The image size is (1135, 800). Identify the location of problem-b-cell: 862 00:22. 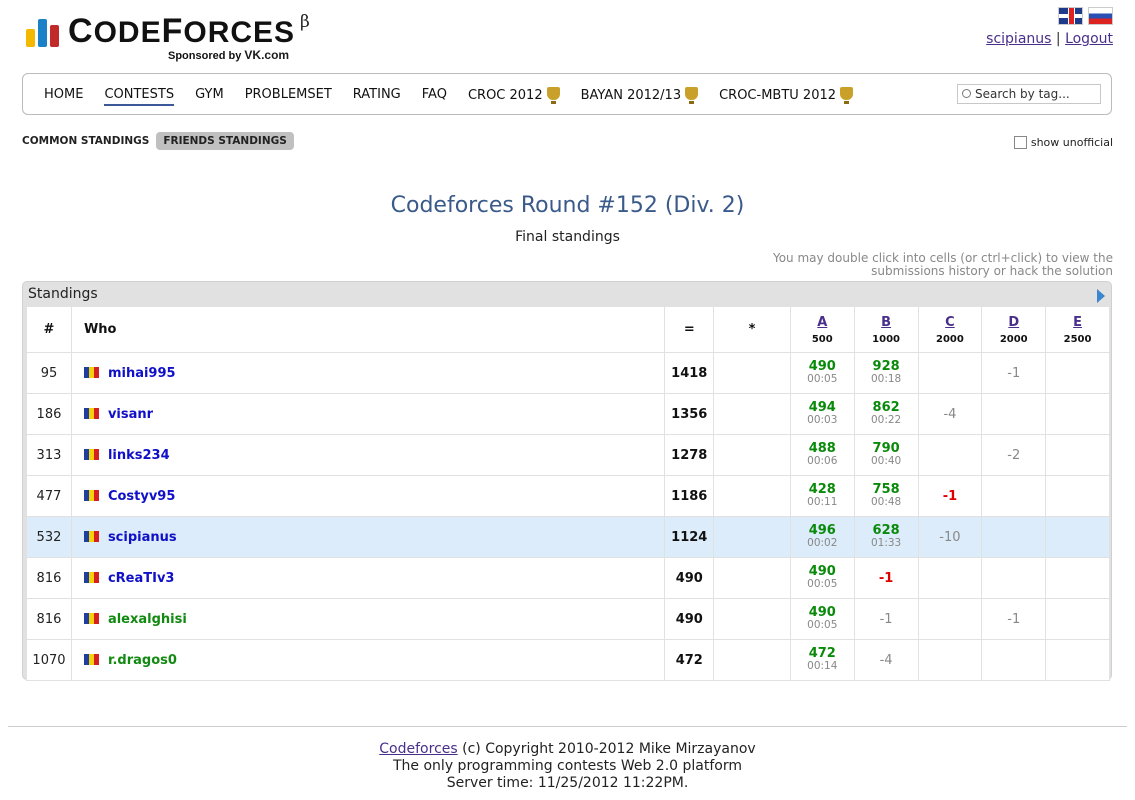
(886, 414).